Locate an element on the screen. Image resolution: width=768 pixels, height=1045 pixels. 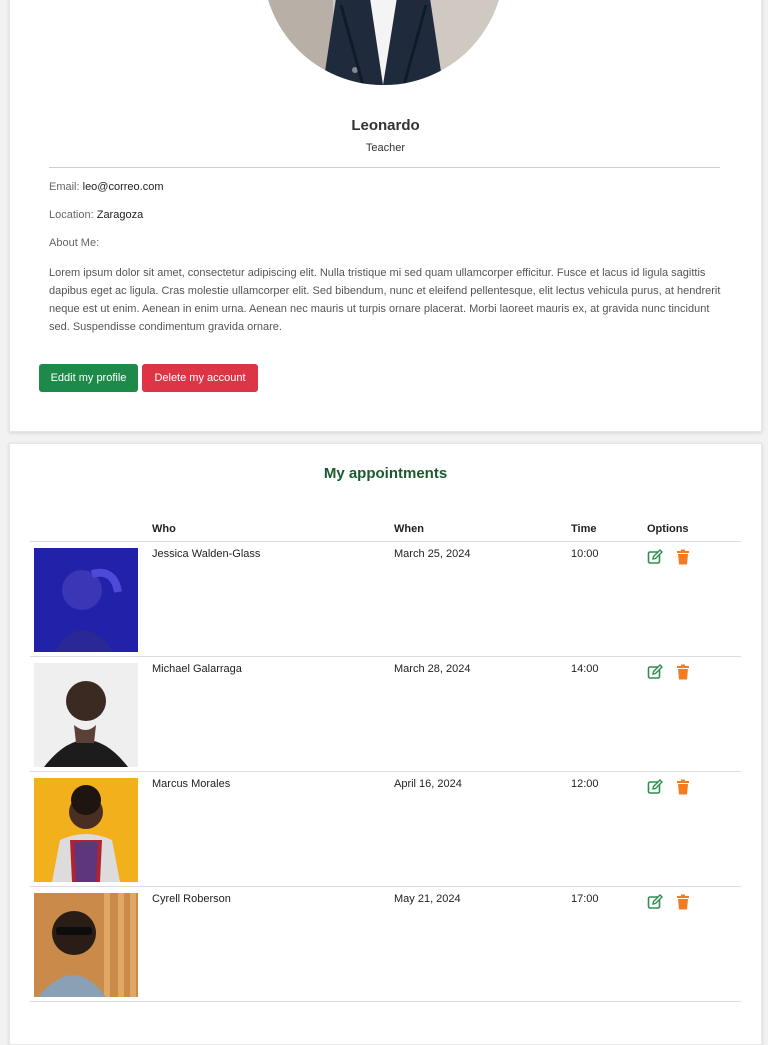
delete-account-button: Delete my account is located at coordinates (200, 378).